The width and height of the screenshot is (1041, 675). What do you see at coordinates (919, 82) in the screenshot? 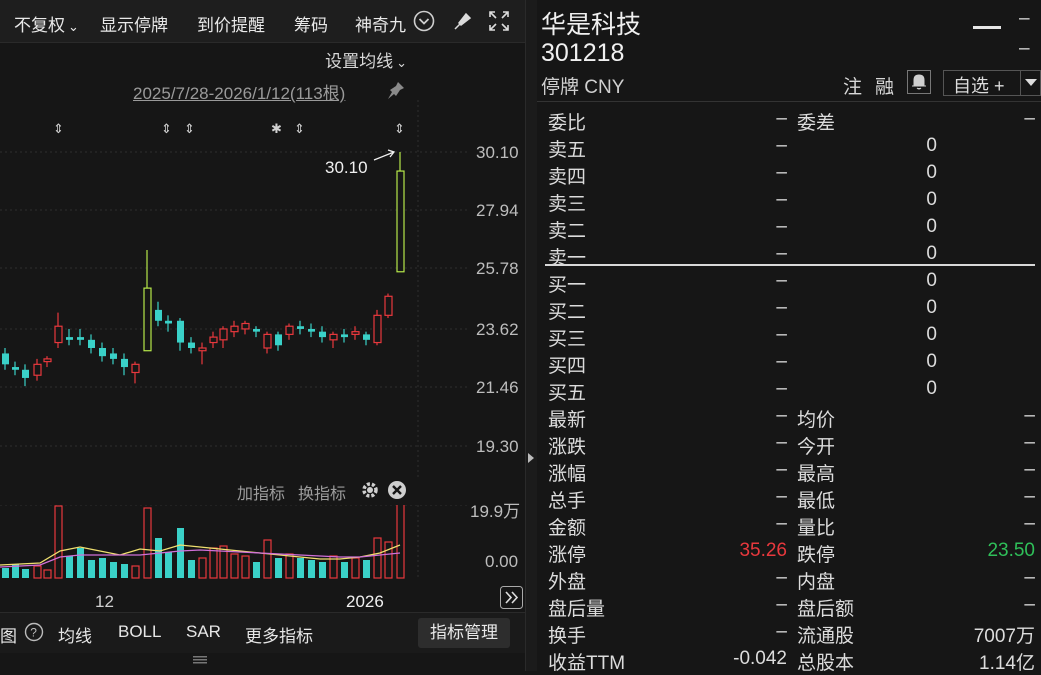
I see `bell-icon` at bounding box center [919, 82].